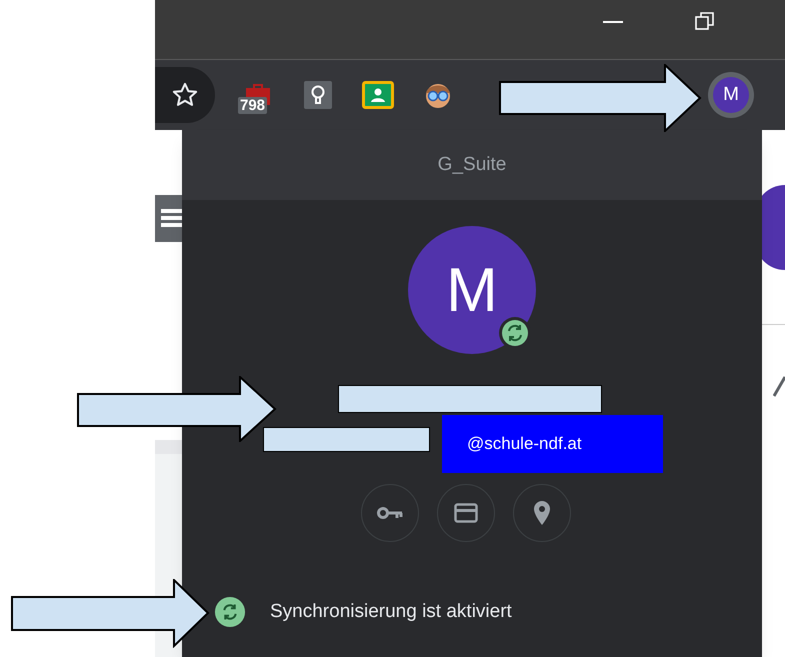 The width and height of the screenshot is (785, 657). Describe the element at coordinates (524, 444) in the screenshot. I see `account-email: @schule-ndf.at` at that location.